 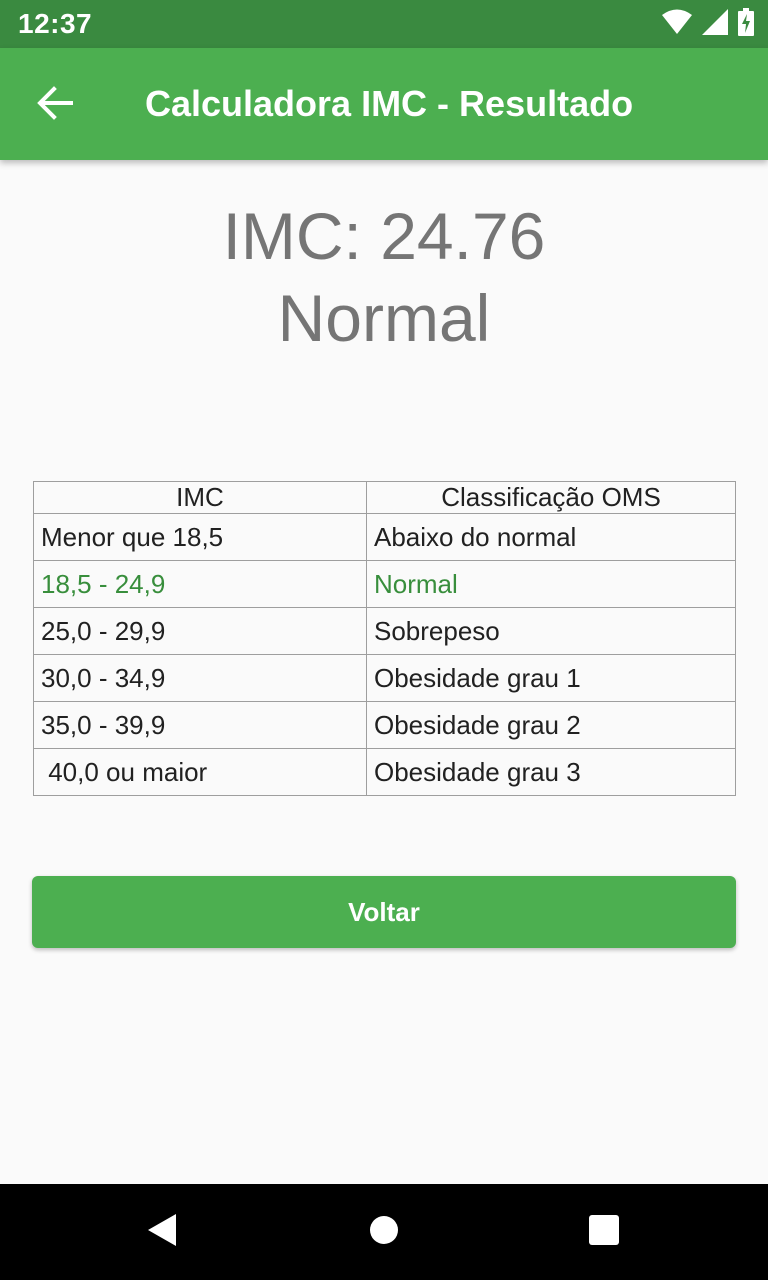 I want to click on status-icons, so click(x=708, y=24).